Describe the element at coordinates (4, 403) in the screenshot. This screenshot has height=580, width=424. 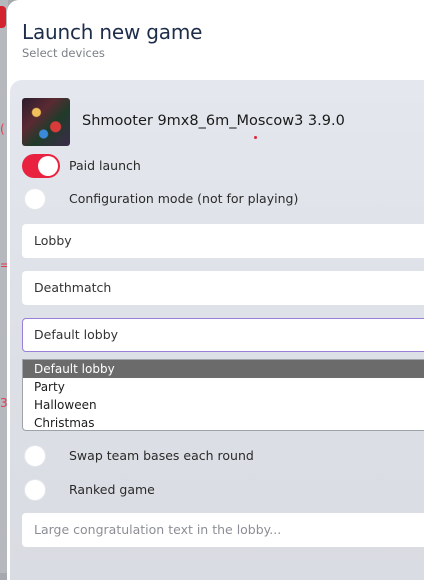
I see `background-mark: 3` at that location.